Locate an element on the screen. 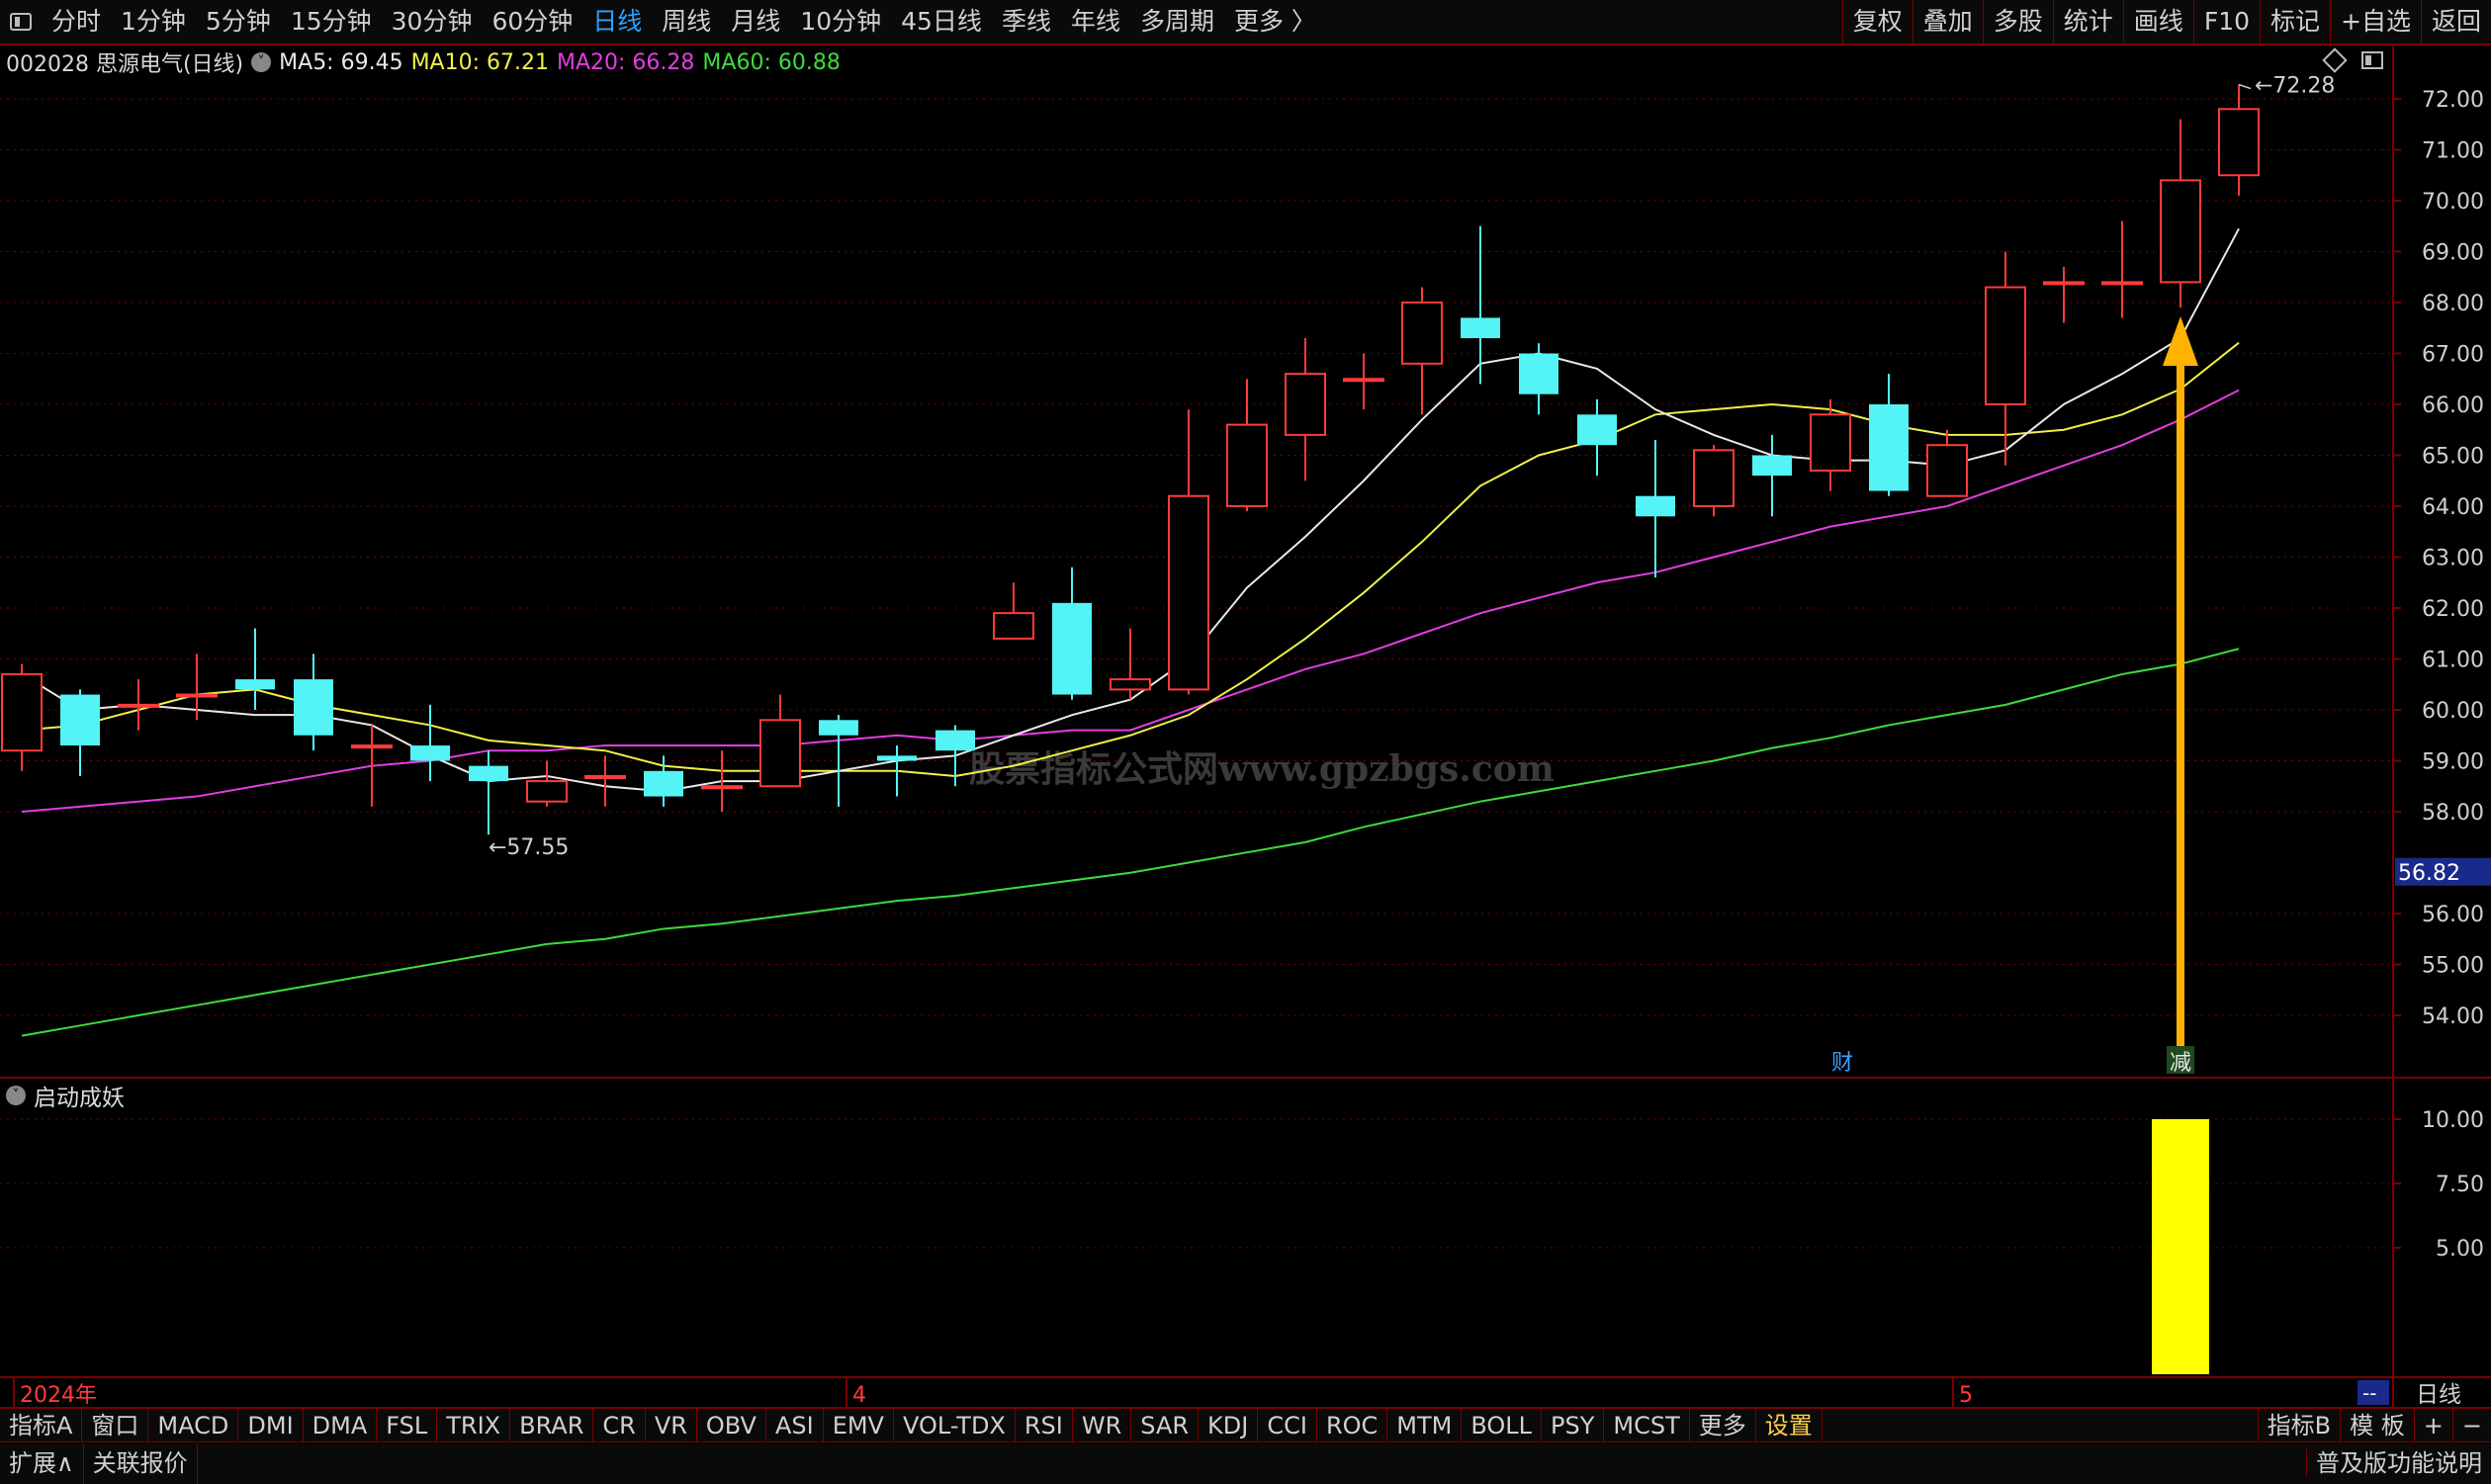  sub-tick-label: 7.50 is located at coordinates (2460, 1185).